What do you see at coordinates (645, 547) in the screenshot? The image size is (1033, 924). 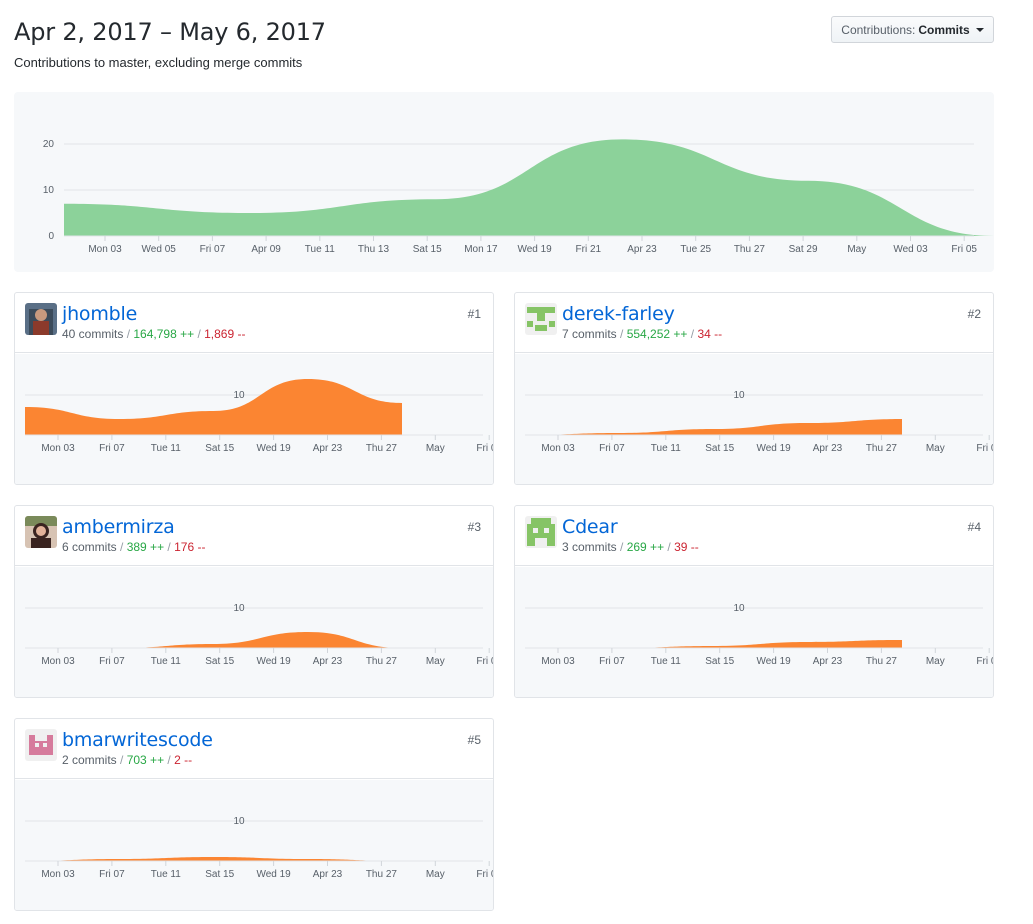 I see `additions-count: 269 ++` at bounding box center [645, 547].